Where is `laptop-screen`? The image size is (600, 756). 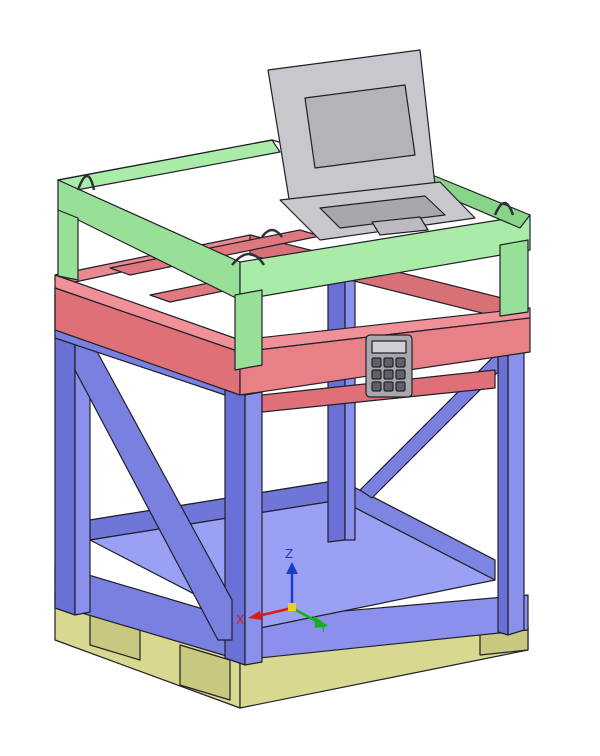 laptop-screen is located at coordinates (360, 126).